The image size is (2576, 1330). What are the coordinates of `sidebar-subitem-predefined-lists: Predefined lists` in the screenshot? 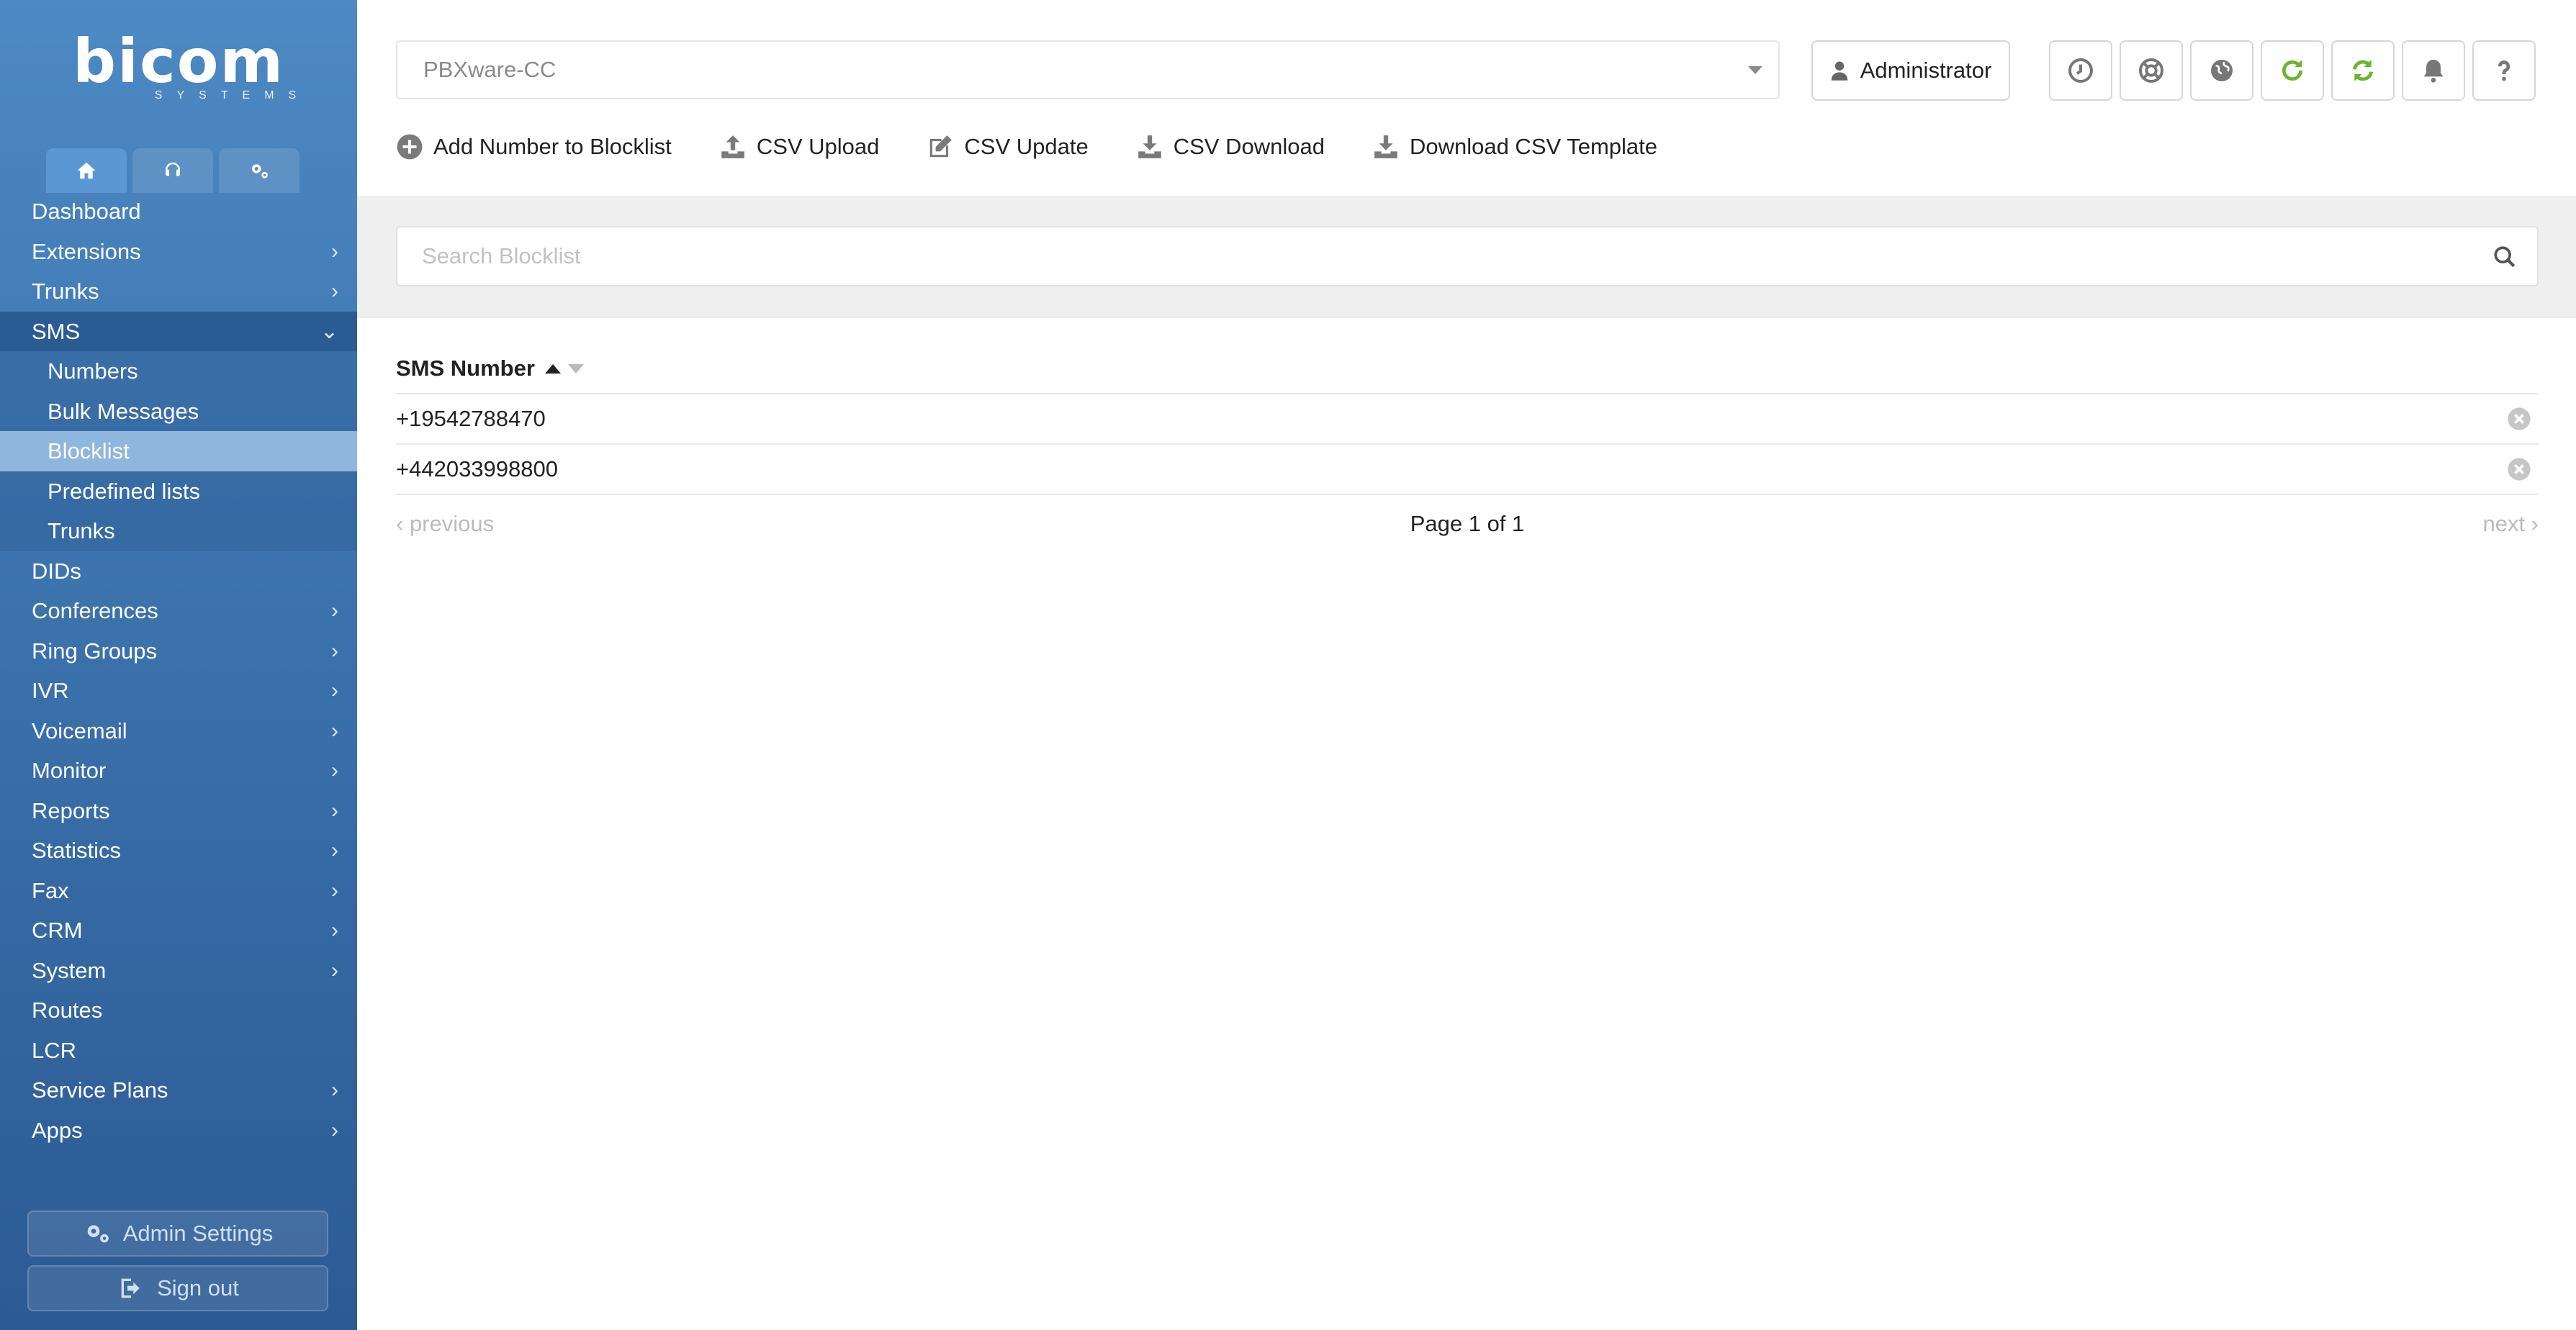 It's located at (178, 491).